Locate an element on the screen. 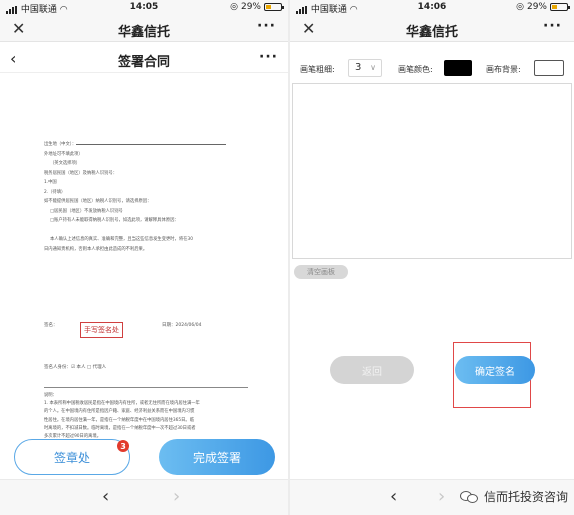 This screenshot has width=574, height=515. chevron-down-icon: ∨ is located at coordinates (373, 67).